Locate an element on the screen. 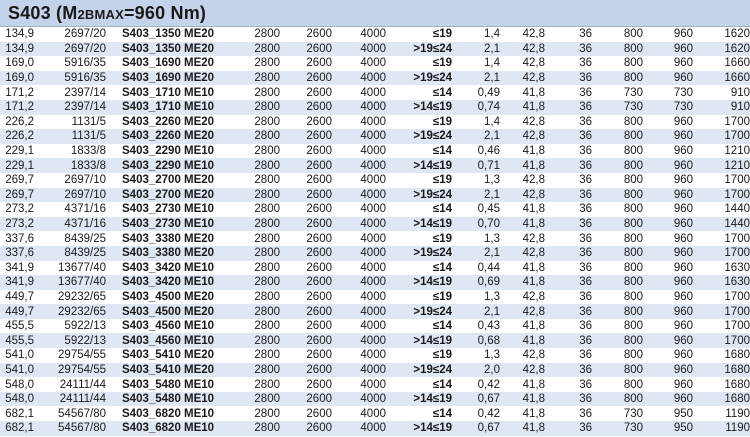  table-cell: S403_1710 ME10 is located at coordinates (168, 92).